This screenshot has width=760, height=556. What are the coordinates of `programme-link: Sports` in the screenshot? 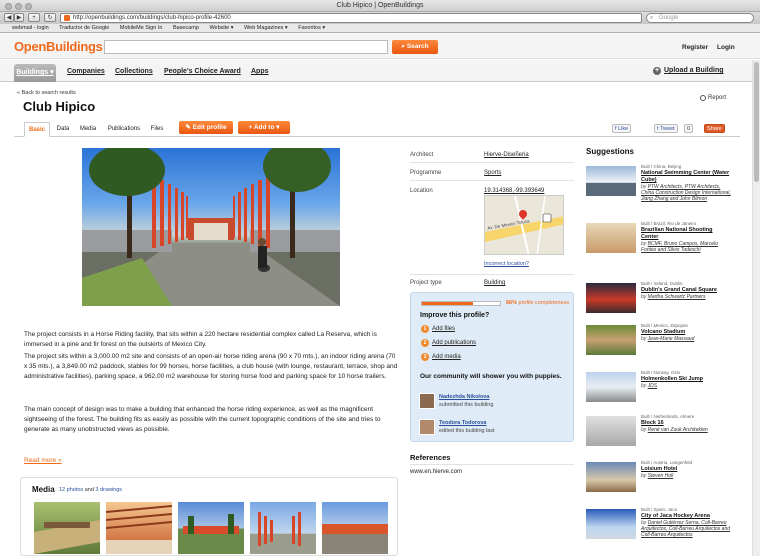 It's located at (492, 173).